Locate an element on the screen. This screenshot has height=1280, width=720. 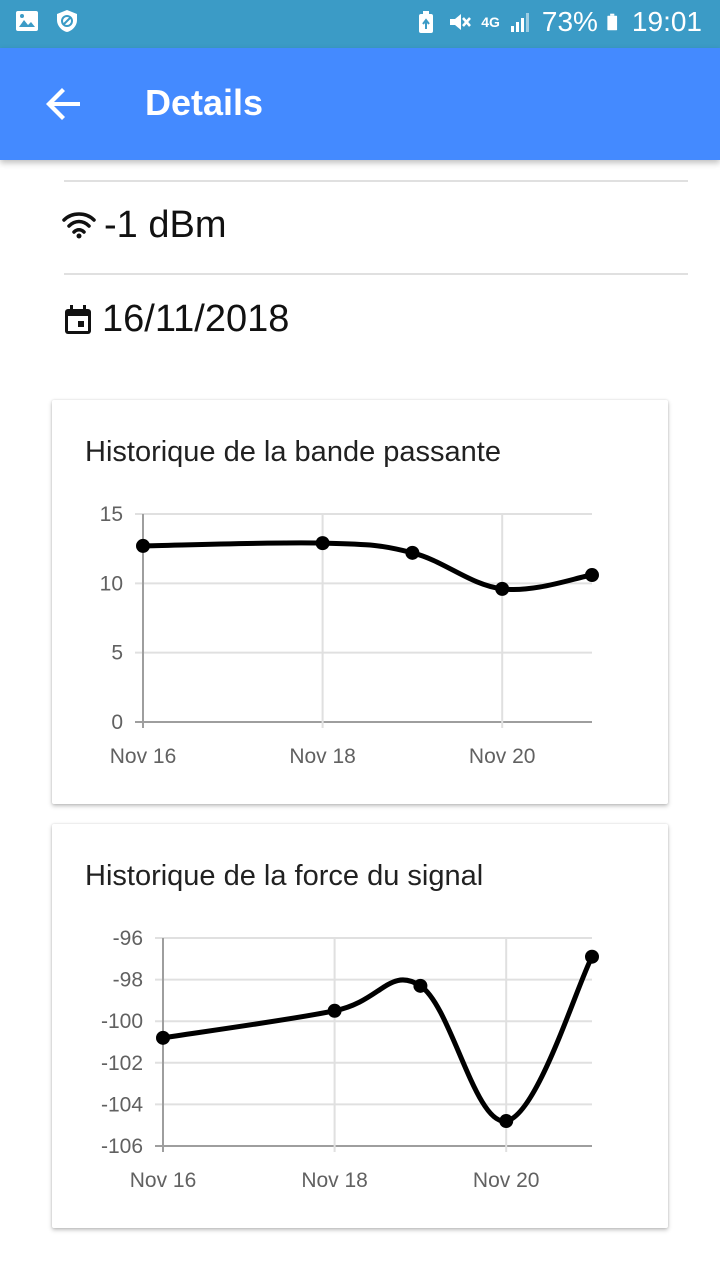
battery-percent: 73% is located at coordinates (569, 21).